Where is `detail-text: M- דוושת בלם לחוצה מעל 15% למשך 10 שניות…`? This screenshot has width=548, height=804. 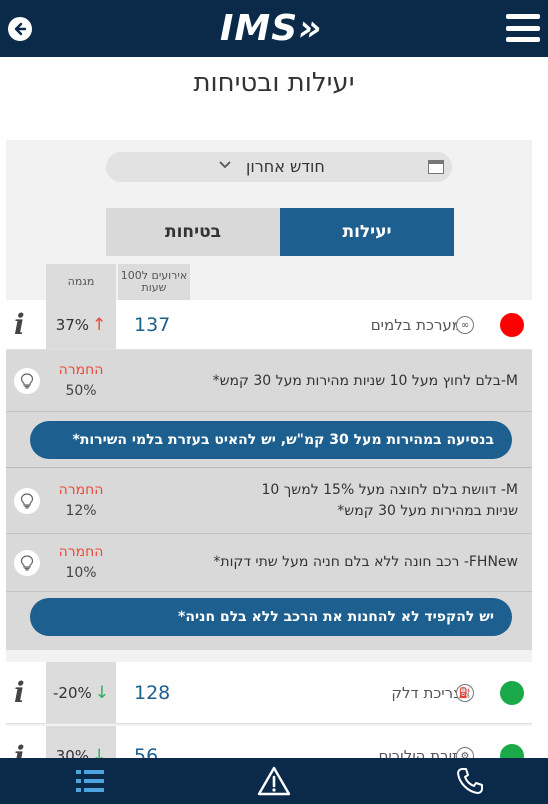
detail-text: M- דוושת בלם לחוצה מעל 15% למשך 10 שניות… is located at coordinates (390, 500).